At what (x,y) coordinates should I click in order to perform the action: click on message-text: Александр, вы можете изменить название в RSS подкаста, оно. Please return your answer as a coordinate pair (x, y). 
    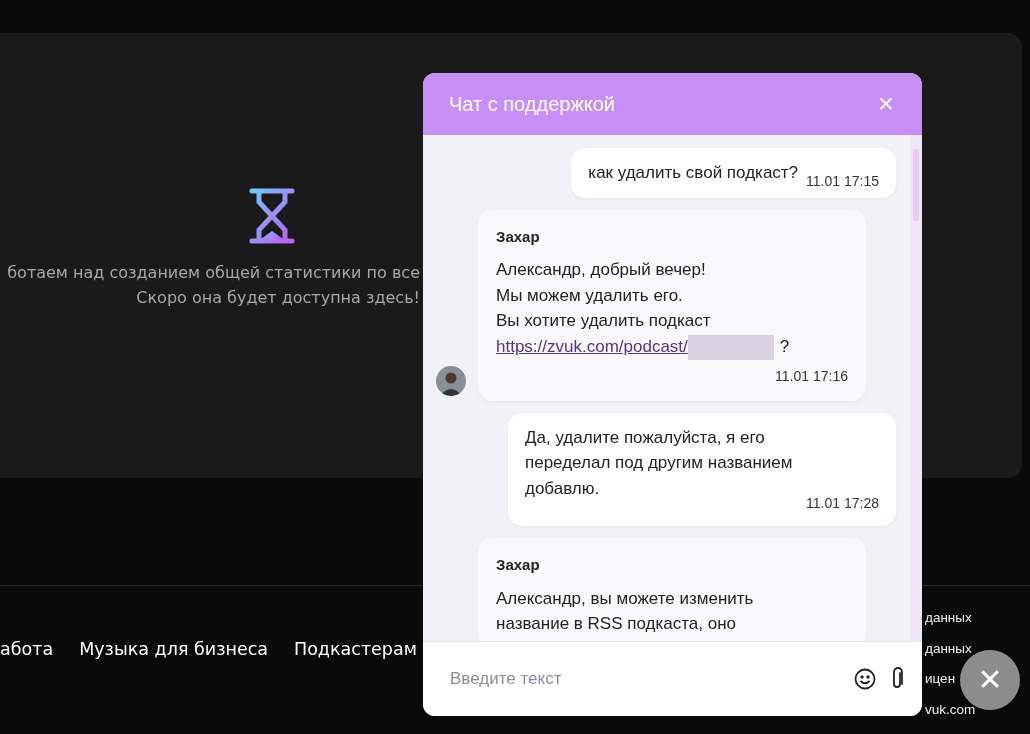
    Looking at the image, I should click on (625, 611).